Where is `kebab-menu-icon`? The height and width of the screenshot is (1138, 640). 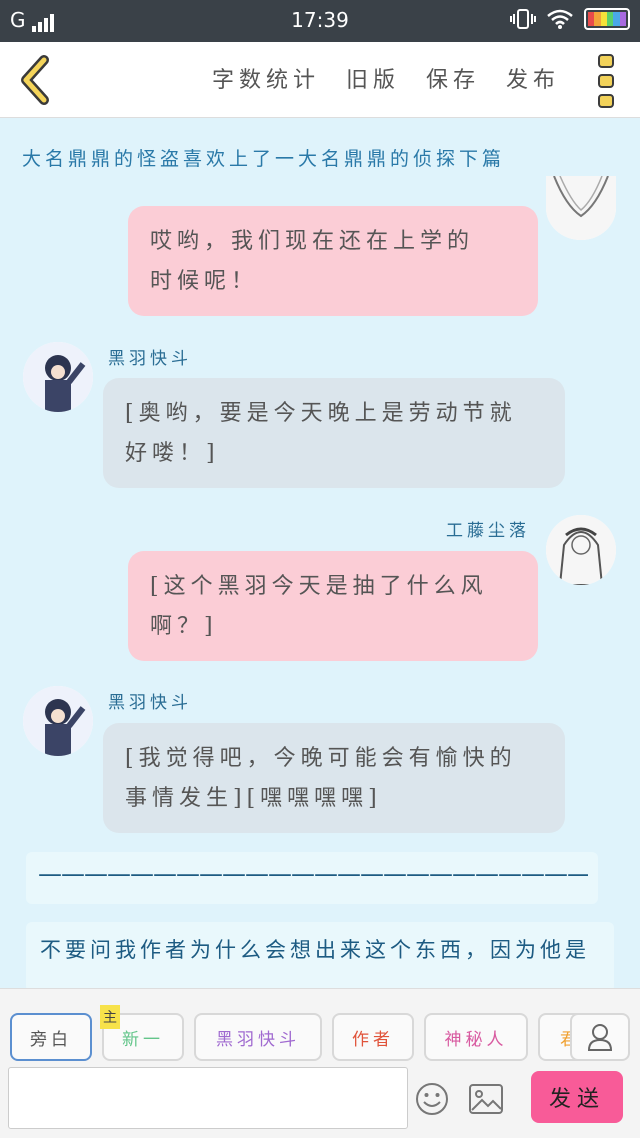
kebab-menu-icon is located at coordinates (608, 81).